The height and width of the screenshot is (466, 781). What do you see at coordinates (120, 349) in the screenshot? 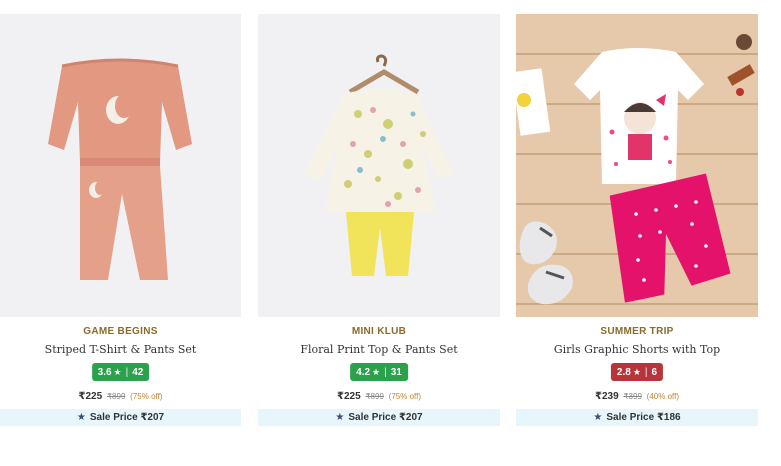
I see `product-name: Striped T-Shirt & Pants Set` at bounding box center [120, 349].